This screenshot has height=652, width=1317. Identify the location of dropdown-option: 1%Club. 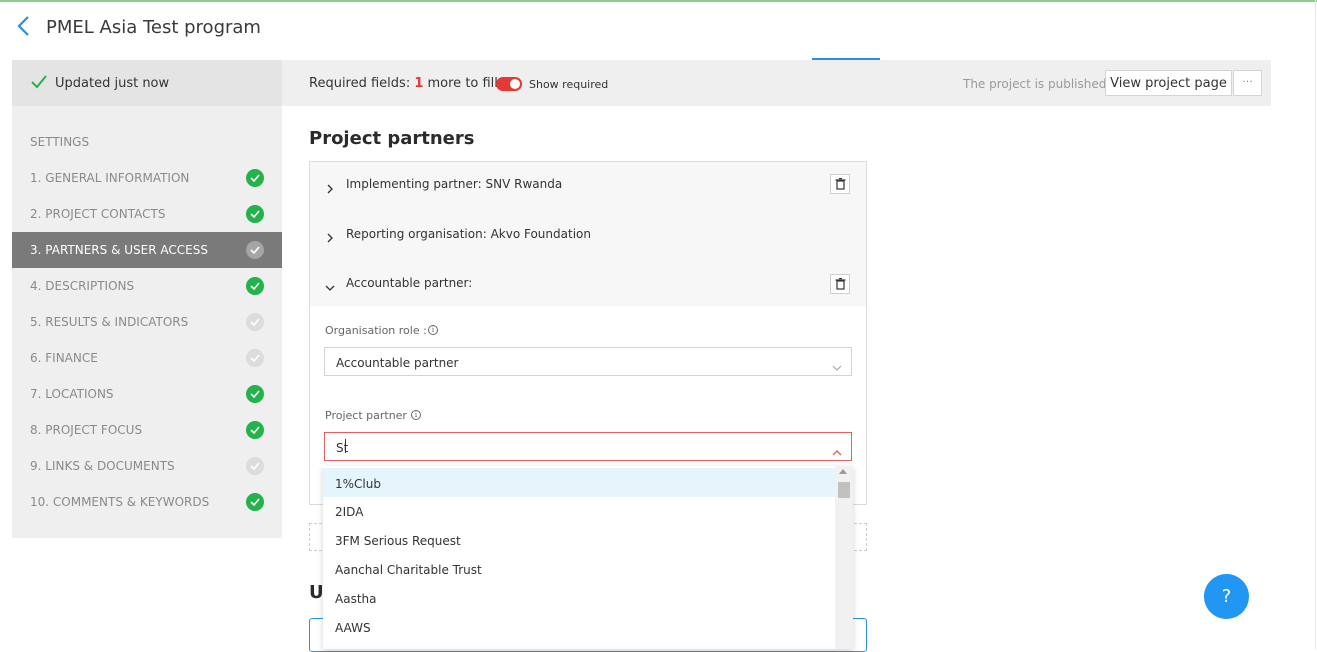
(579, 482).